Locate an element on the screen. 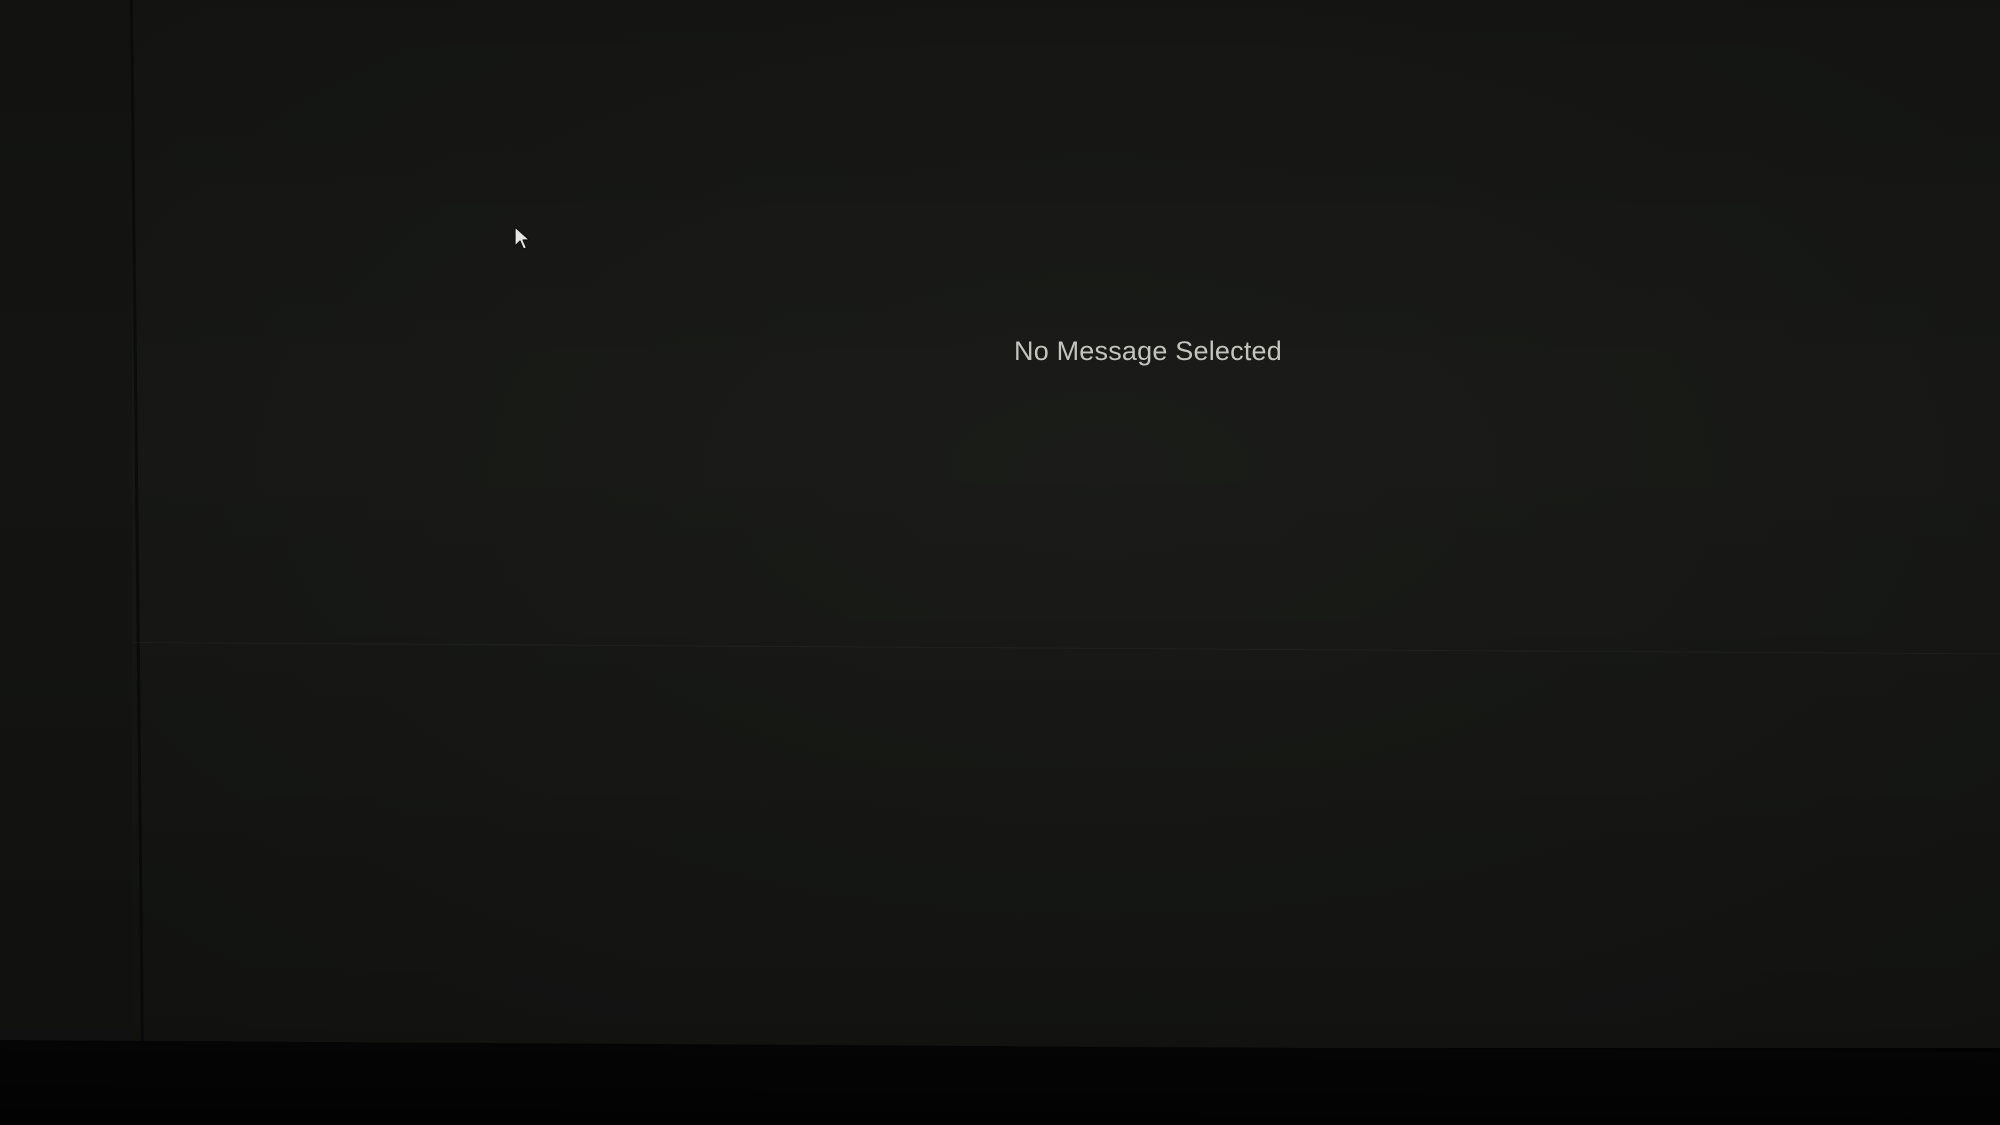  mouse-pointer-icon is located at coordinates (522, 238).